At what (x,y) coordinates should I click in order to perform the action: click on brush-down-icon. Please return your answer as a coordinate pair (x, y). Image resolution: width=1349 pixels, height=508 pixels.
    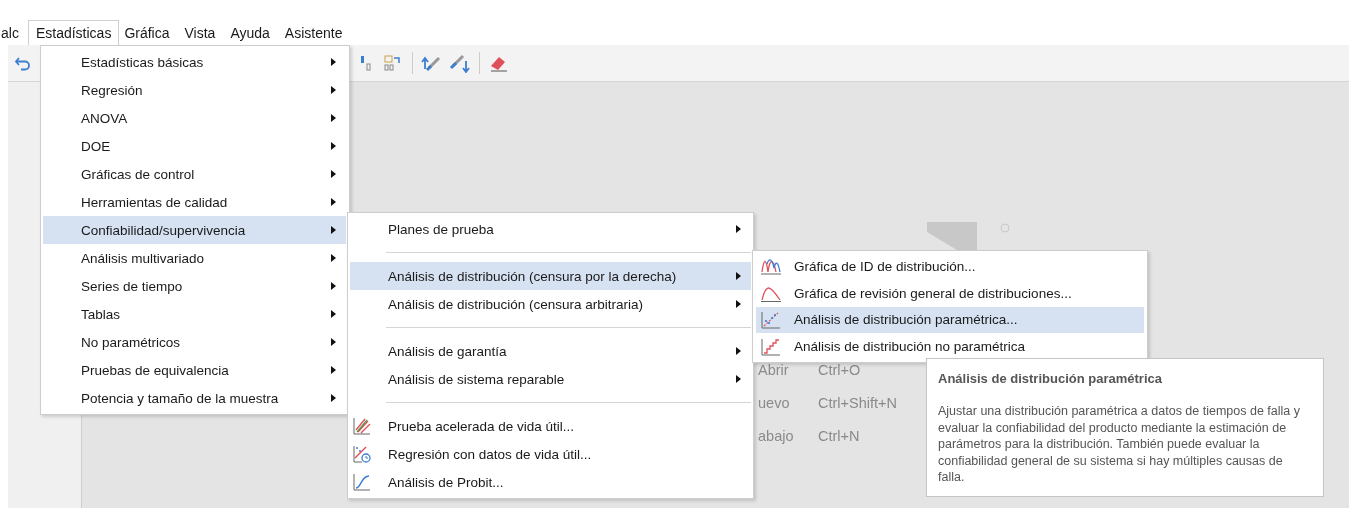
    Looking at the image, I should click on (460, 63).